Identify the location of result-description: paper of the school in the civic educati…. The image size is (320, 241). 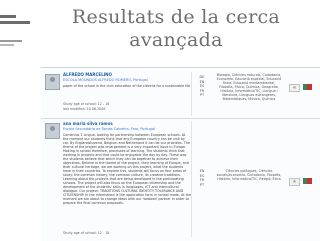
(127, 86).